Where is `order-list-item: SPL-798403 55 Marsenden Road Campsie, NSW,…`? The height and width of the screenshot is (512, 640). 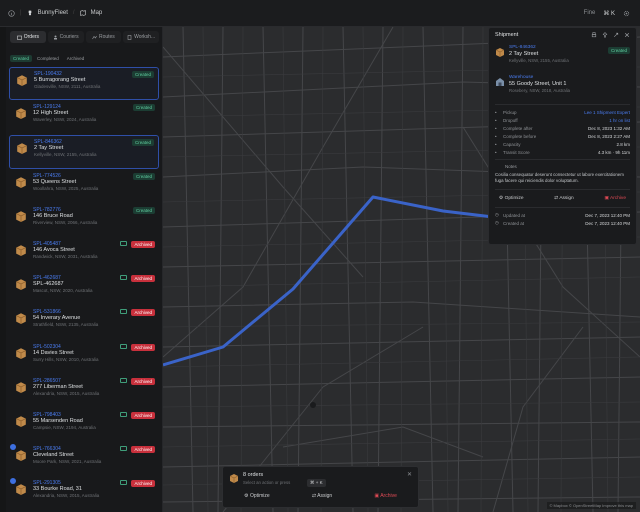
order-list-item: SPL-798403 55 Marsenden Road Campsie, NSW,… is located at coordinates (84, 425).